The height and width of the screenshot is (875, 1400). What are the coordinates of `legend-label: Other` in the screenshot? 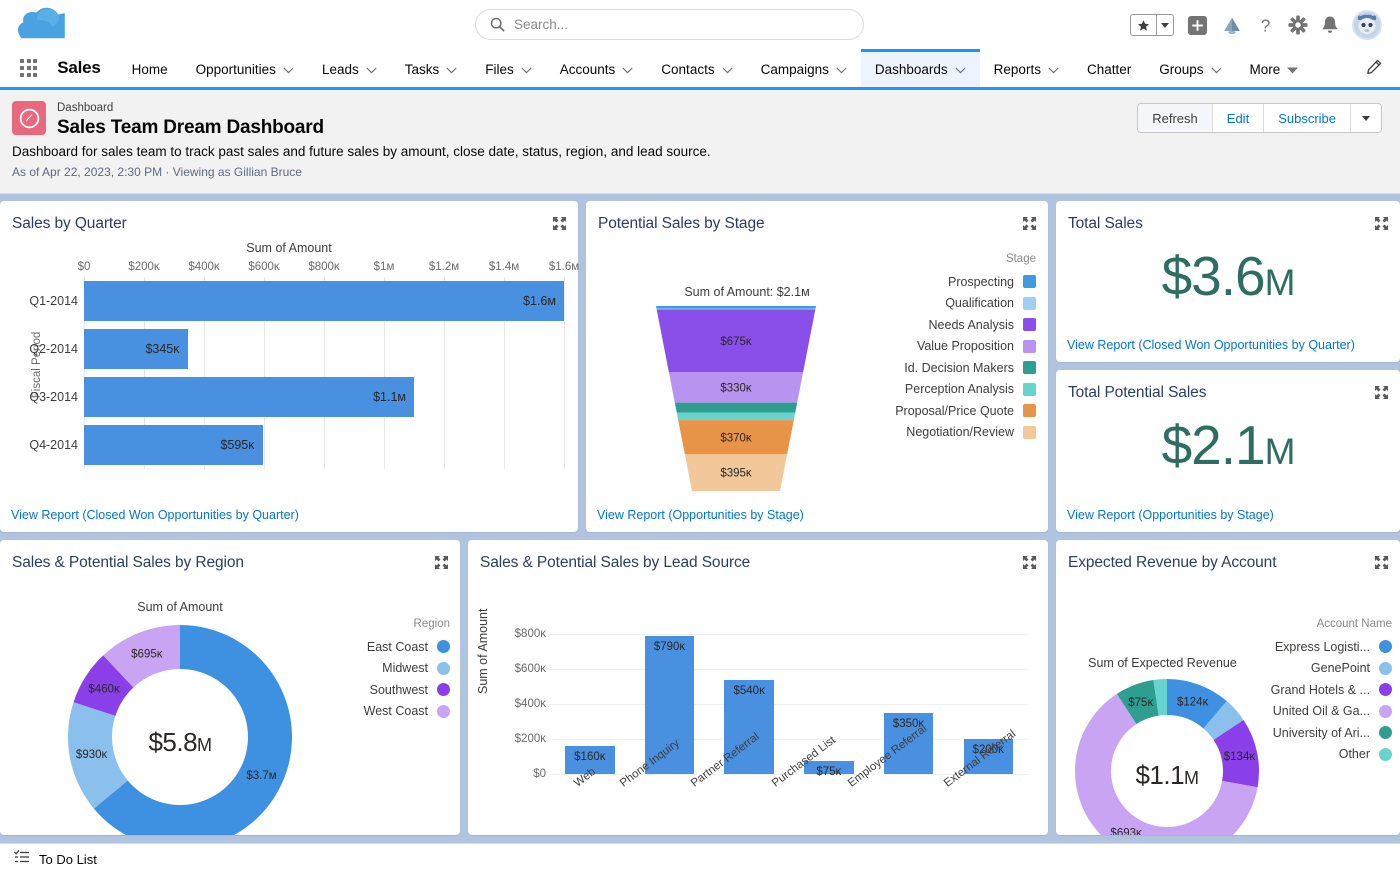 It's located at (1354, 754).